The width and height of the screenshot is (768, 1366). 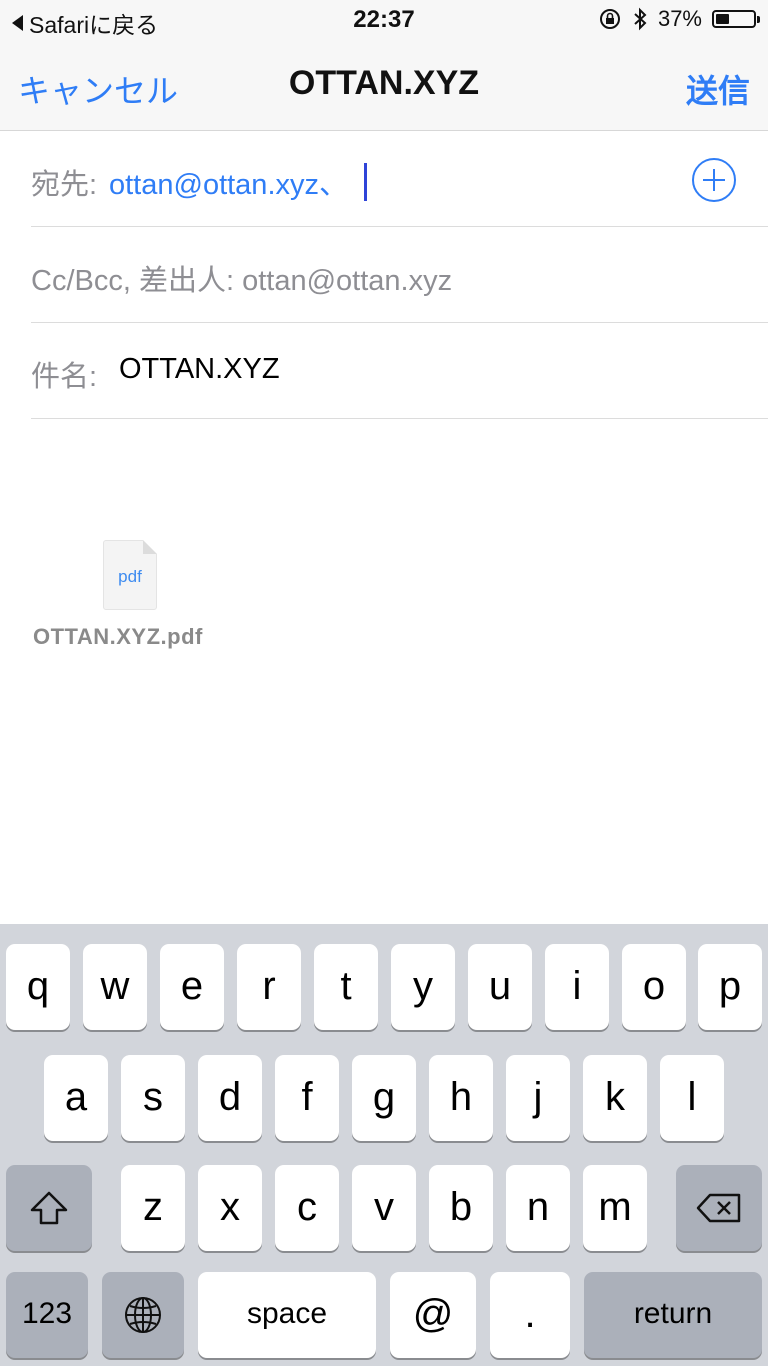 What do you see at coordinates (384, 20) in the screenshot?
I see `status-bar: Safariに戻る 22:37 37%` at bounding box center [384, 20].